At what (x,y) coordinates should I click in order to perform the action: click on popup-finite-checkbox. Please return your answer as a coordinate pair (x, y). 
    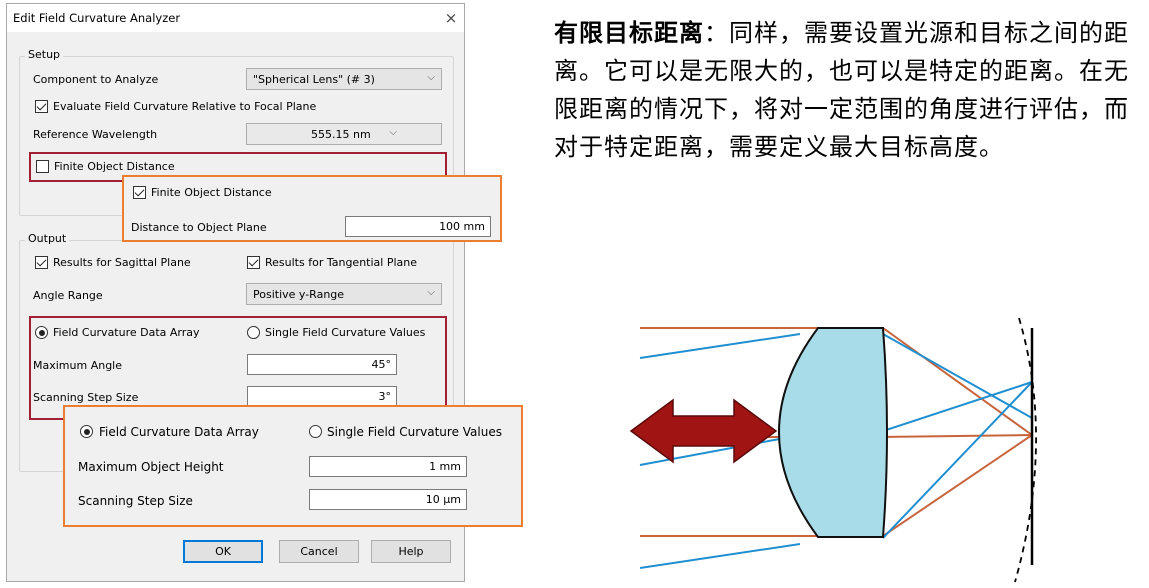
    Looking at the image, I should click on (139, 192).